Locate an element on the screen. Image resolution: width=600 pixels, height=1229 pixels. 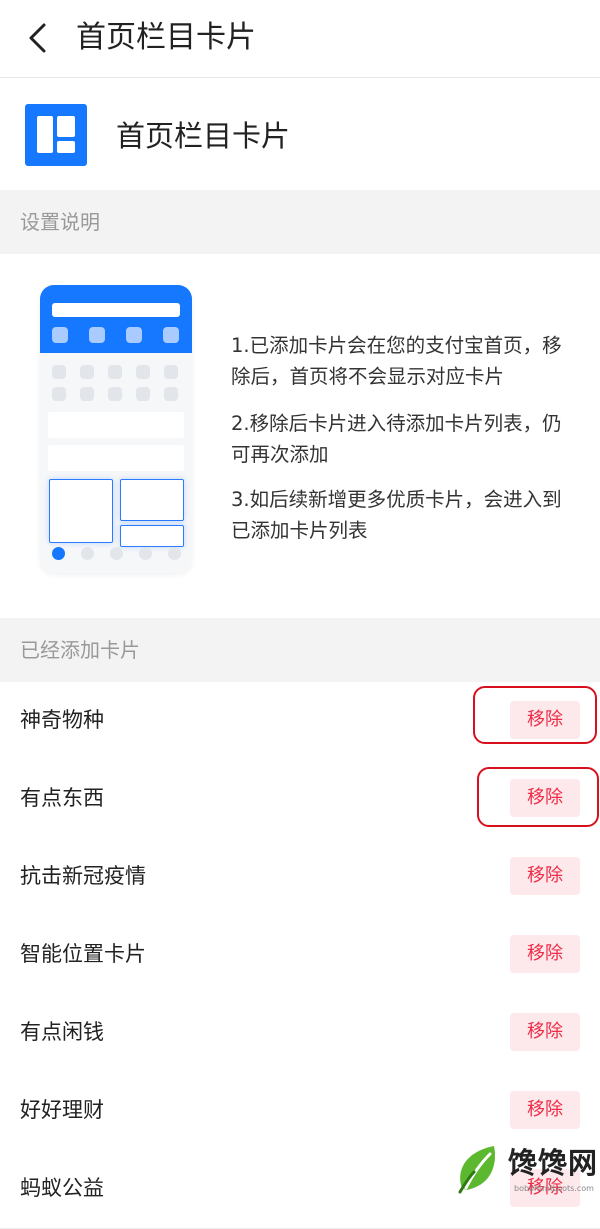
card-name: 智能位置卡片 is located at coordinates (83, 954).